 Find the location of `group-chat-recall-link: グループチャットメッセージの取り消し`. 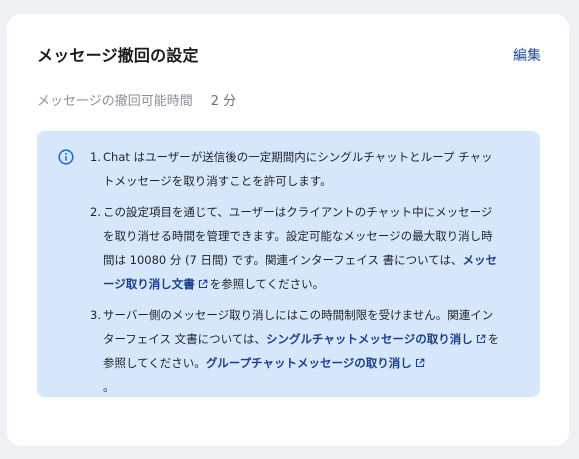

group-chat-recall-link: グループチャットメッセージの取り消し is located at coordinates (316, 363).